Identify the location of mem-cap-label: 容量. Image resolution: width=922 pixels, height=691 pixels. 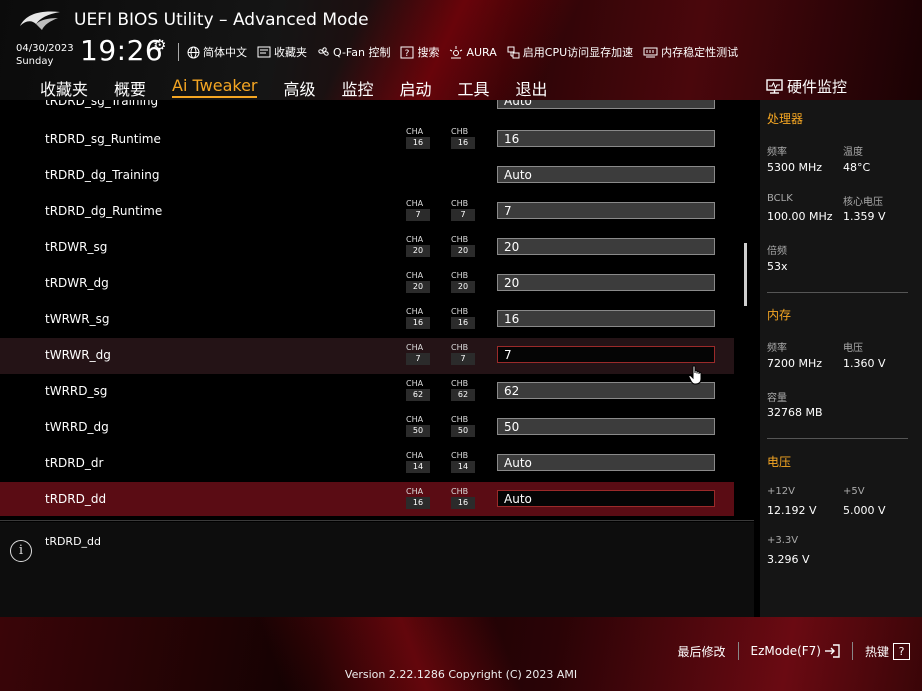
(777, 398).